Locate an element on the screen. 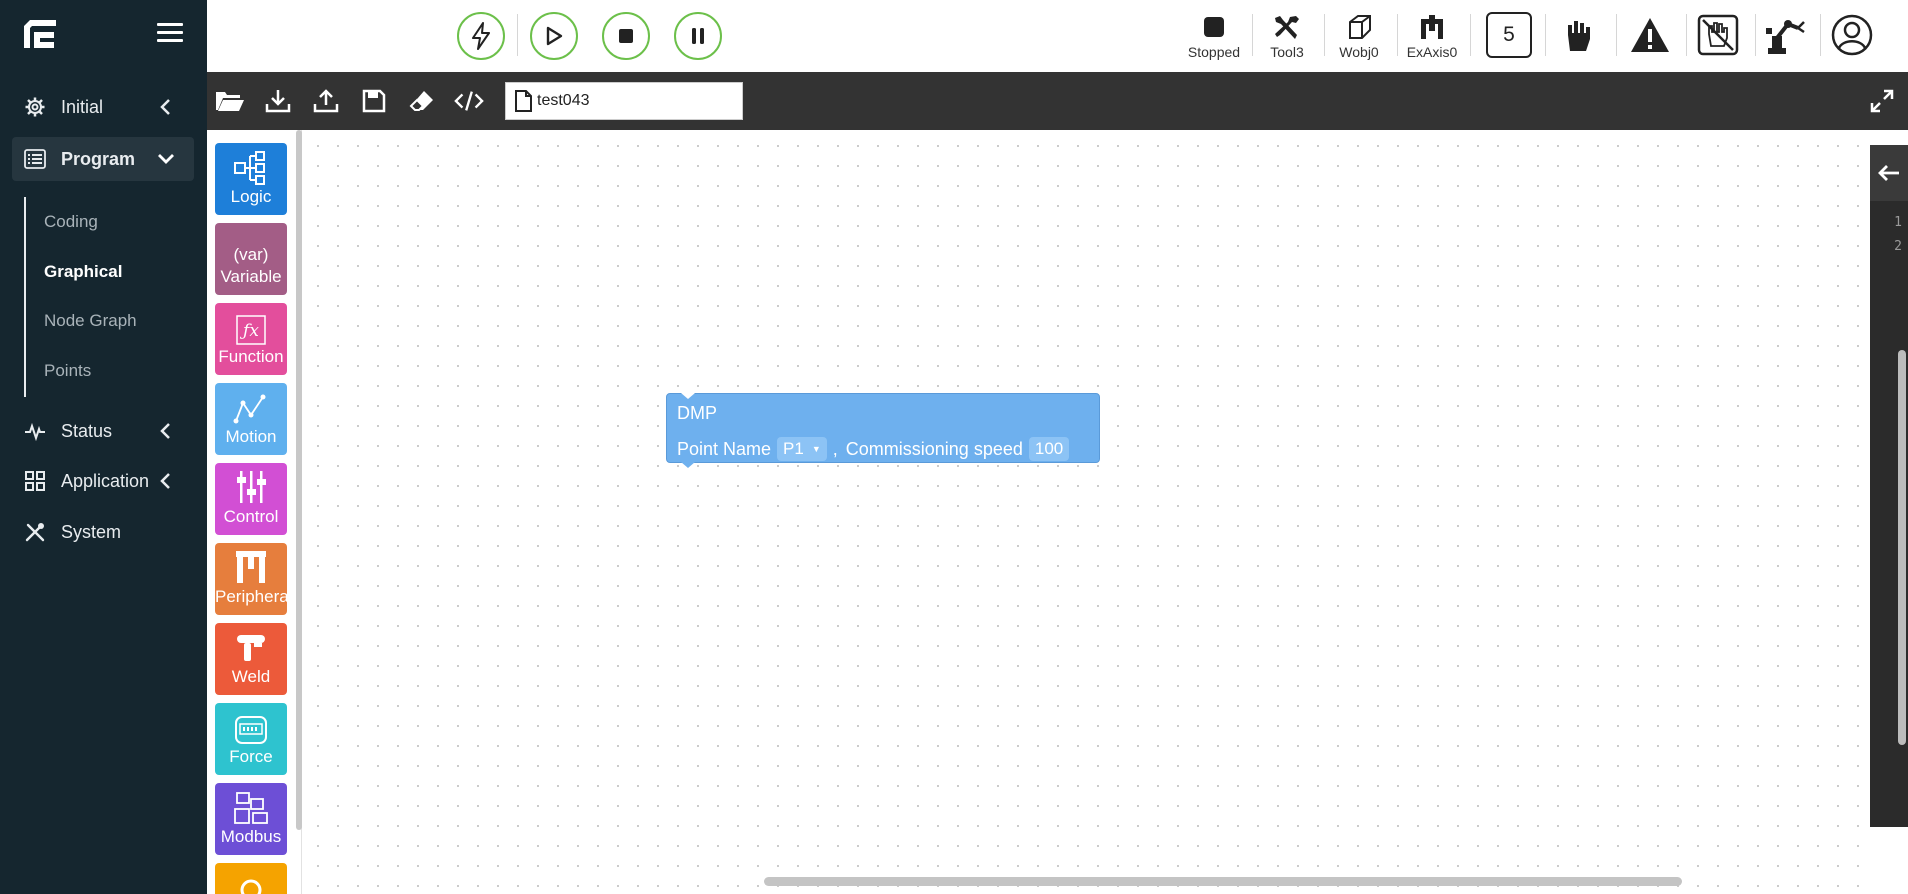  wrench-icon is located at coordinates (1287, 27).